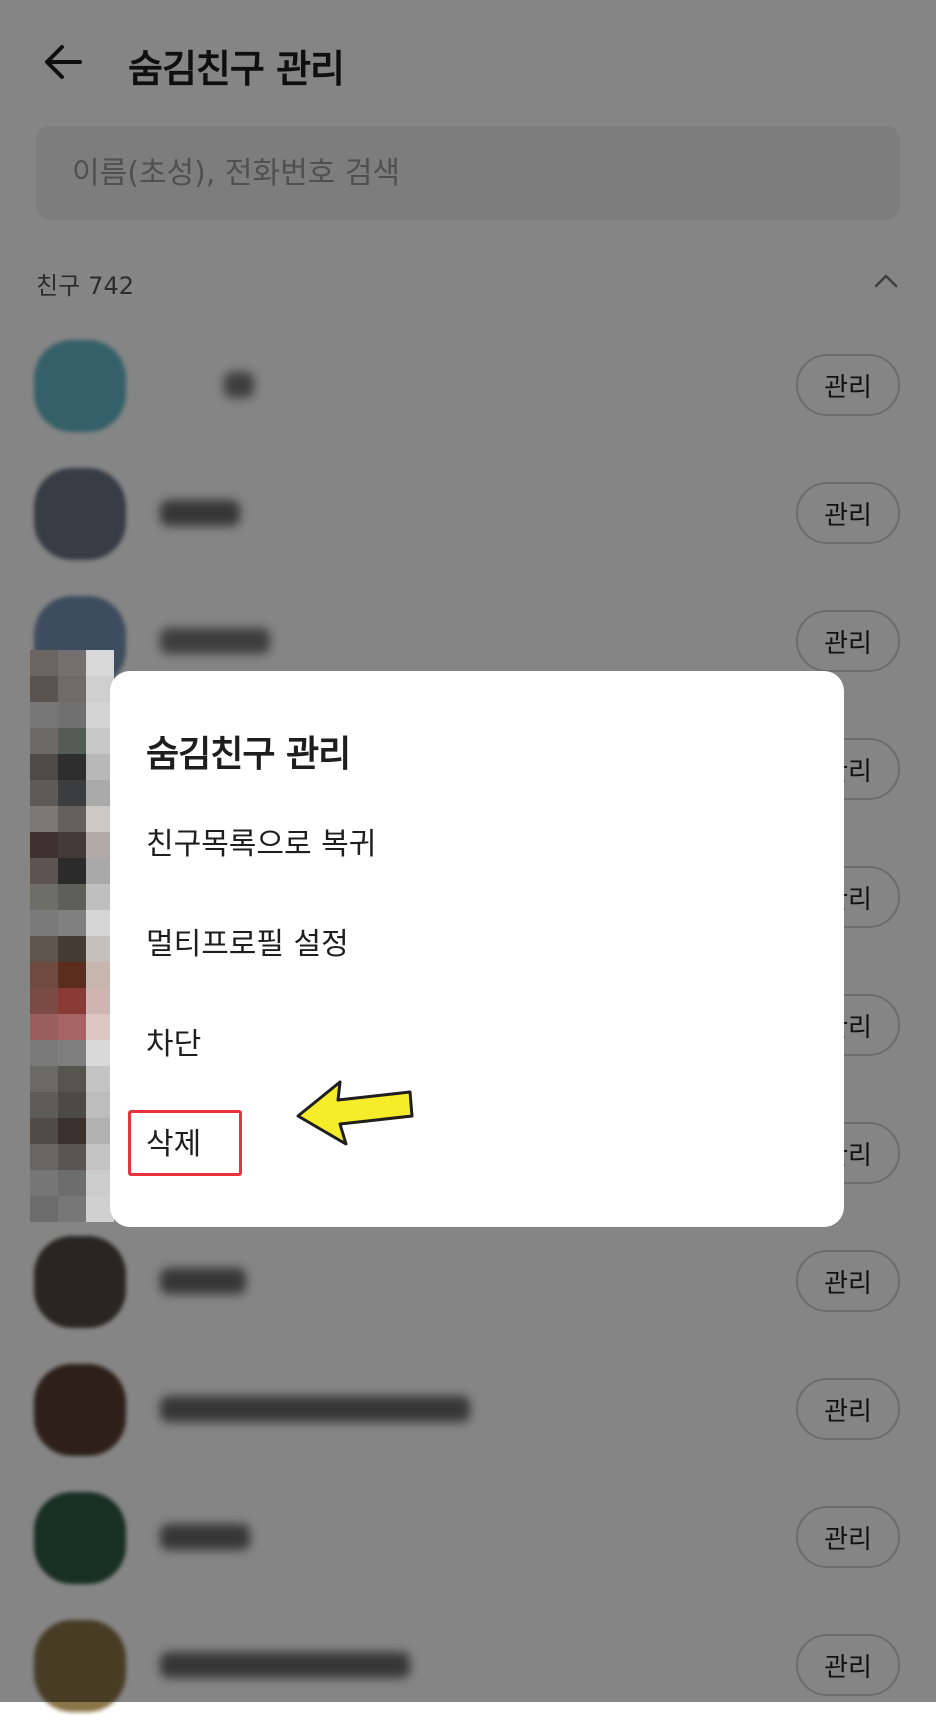 This screenshot has height=1729, width=936. Describe the element at coordinates (72, 947) in the screenshot. I see `pixelated-image-strip` at that location.